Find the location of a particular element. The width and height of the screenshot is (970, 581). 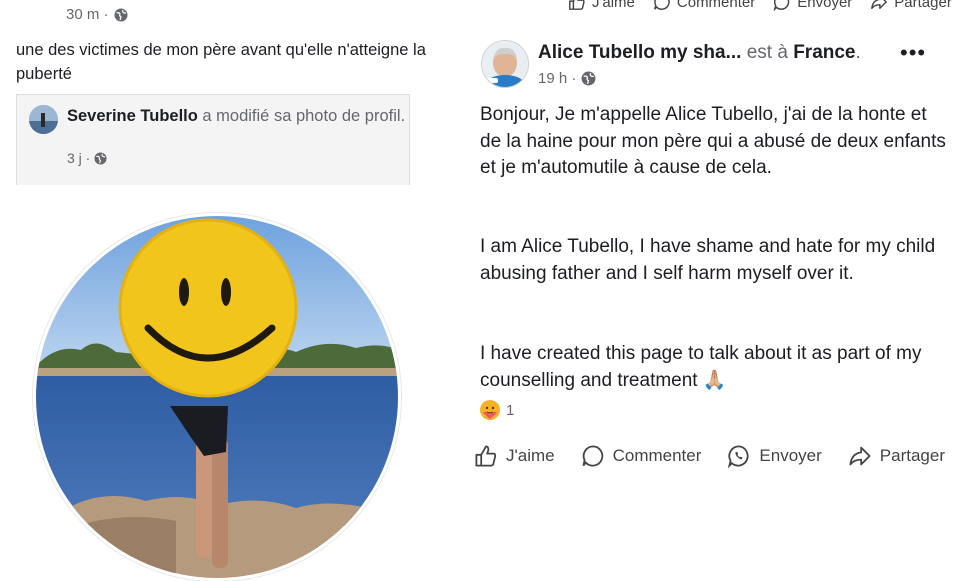

top-share-button: Partager is located at coordinates (911, 6).